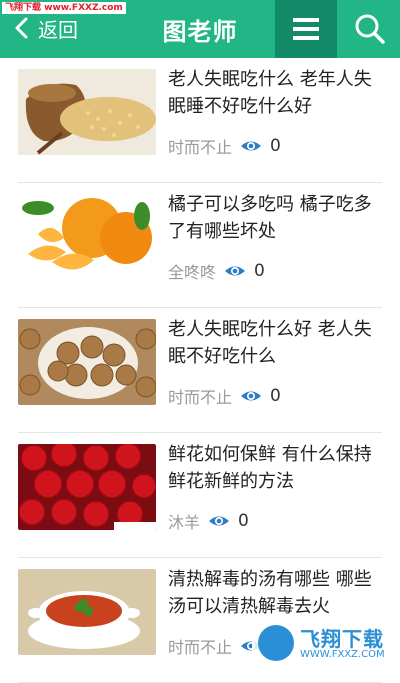 The width and height of the screenshot is (400, 683). Describe the element at coordinates (342, 639) in the screenshot. I see `watermark-text: 飞翔下载` at that location.